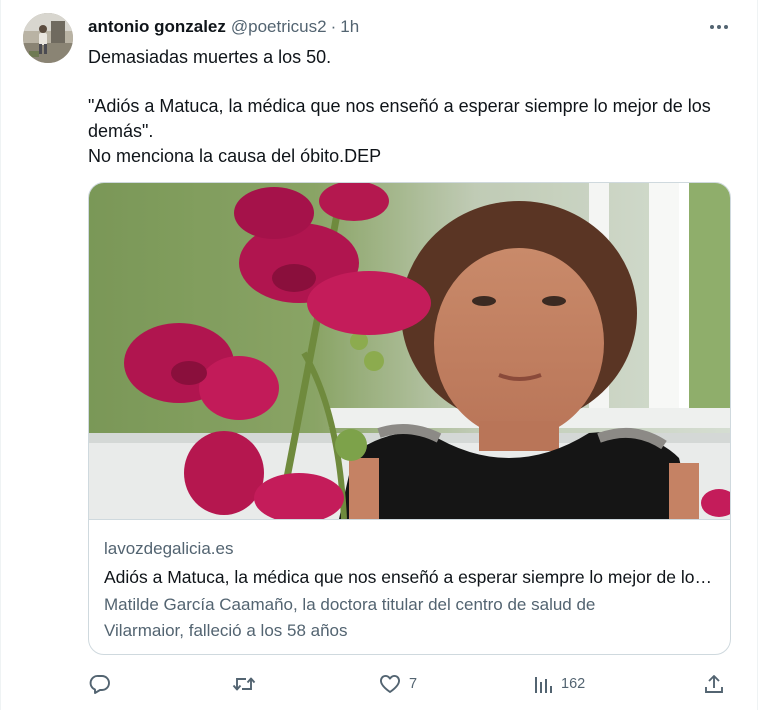 Image resolution: width=758 pixels, height=710 pixels. Describe the element at coordinates (279, 27) in the screenshot. I see `user-handle: @poetricus2` at that location.